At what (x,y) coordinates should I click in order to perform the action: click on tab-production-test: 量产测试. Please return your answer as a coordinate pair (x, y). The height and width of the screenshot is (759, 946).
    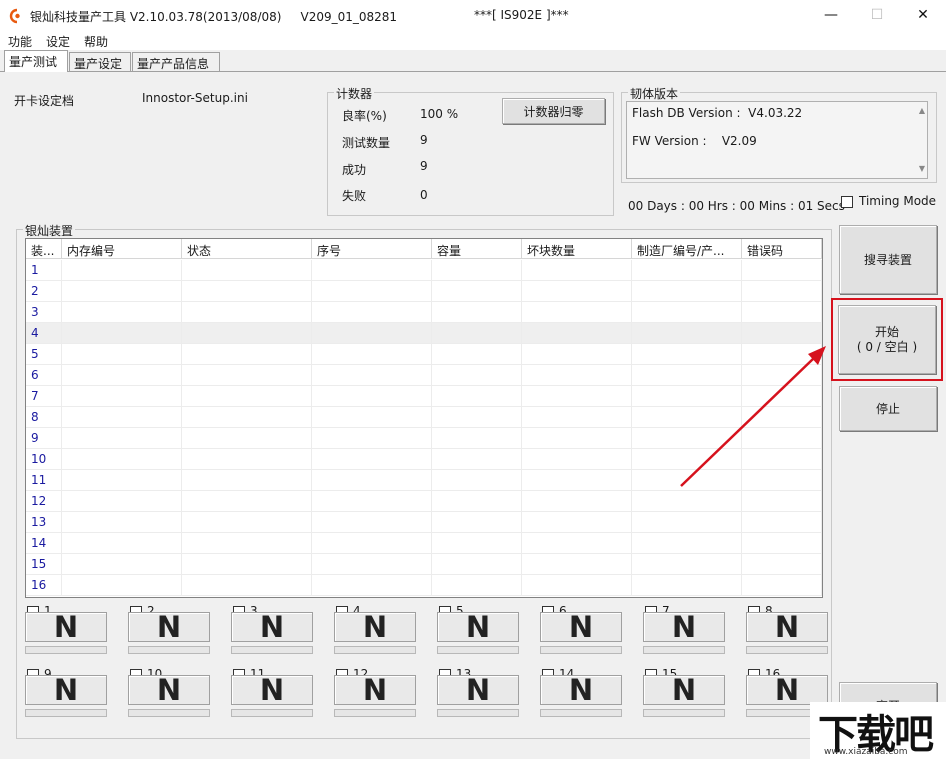
    Looking at the image, I should click on (36, 61).